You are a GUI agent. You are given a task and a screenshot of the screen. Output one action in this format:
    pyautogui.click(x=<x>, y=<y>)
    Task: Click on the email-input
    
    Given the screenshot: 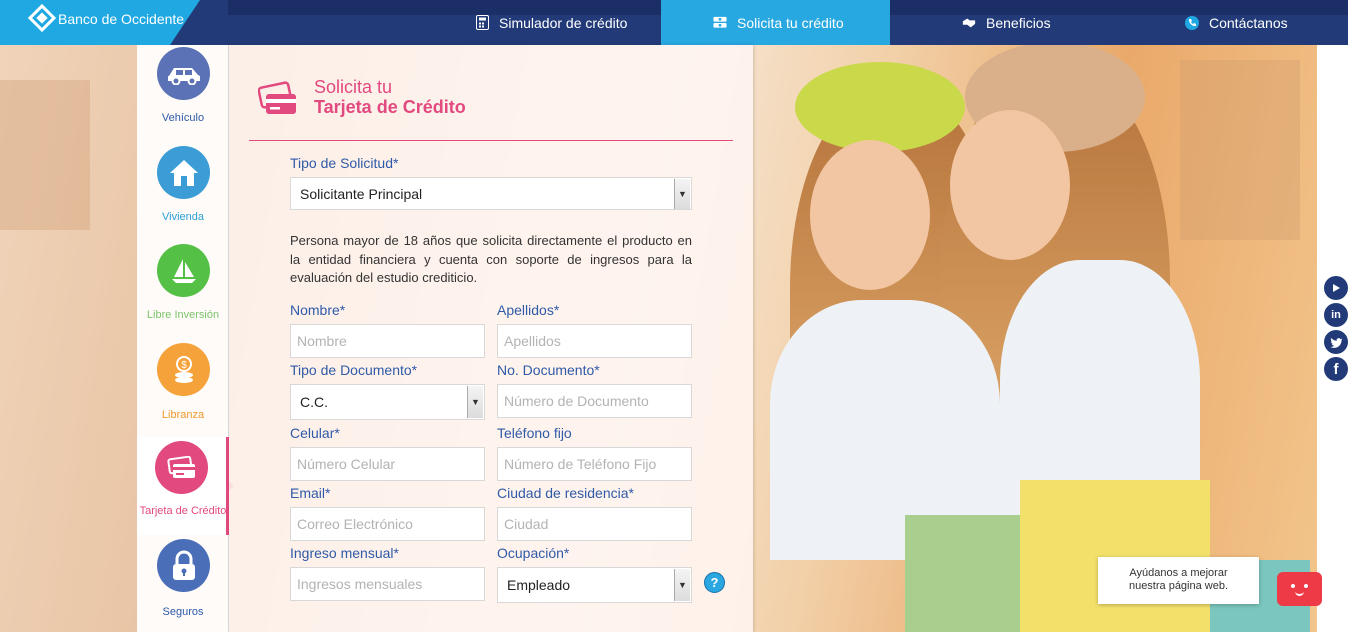 What is the action you would take?
    pyautogui.click(x=387, y=524)
    